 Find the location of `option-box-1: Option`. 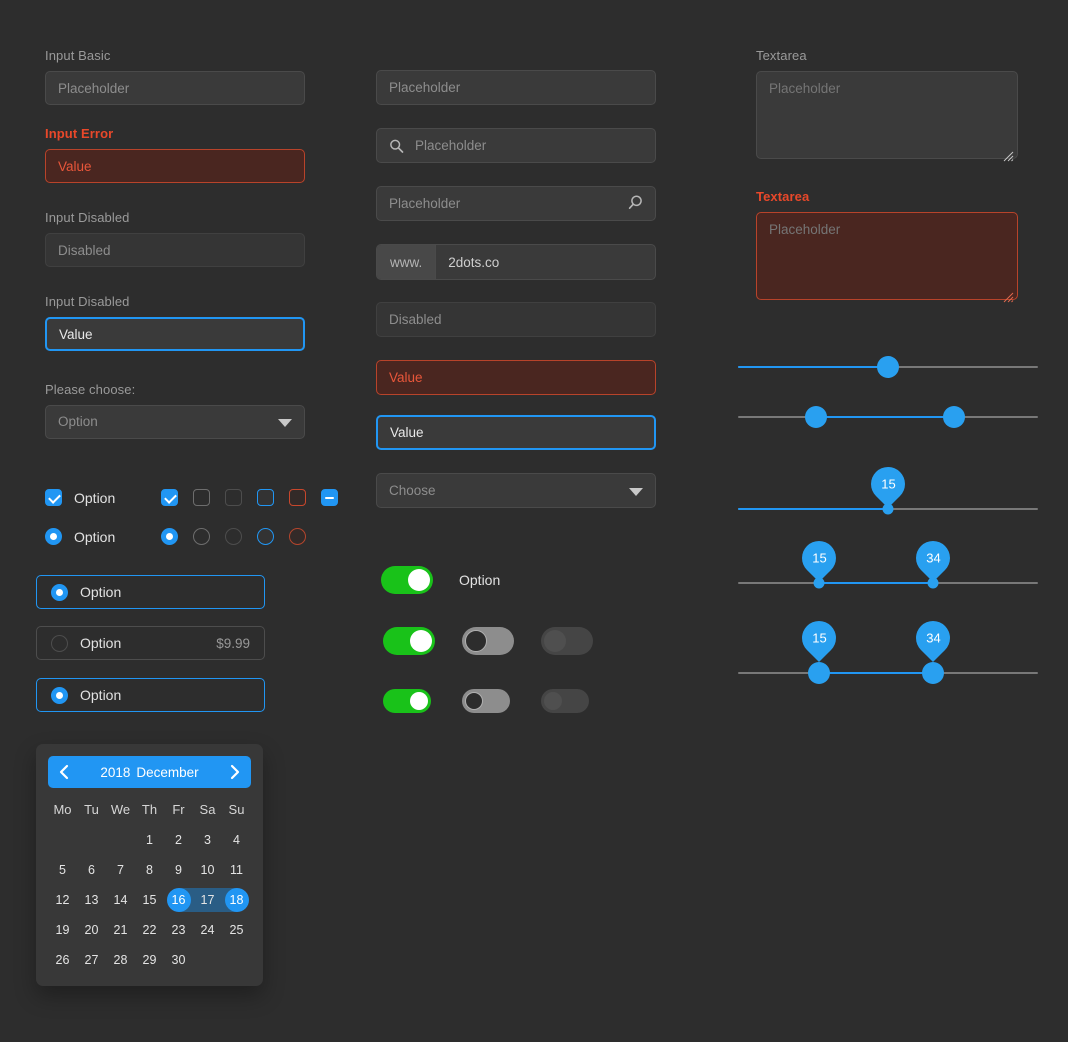

option-box-1: Option is located at coordinates (150, 592).